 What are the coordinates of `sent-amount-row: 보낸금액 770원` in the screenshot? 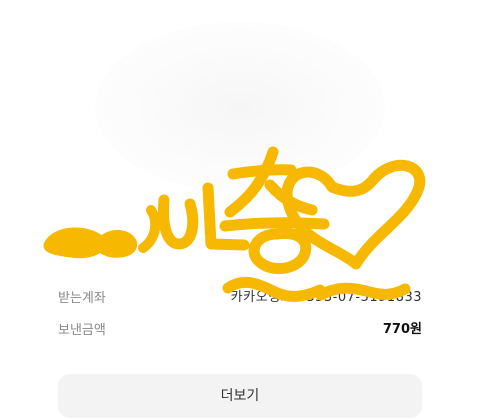 It's located at (240, 327).